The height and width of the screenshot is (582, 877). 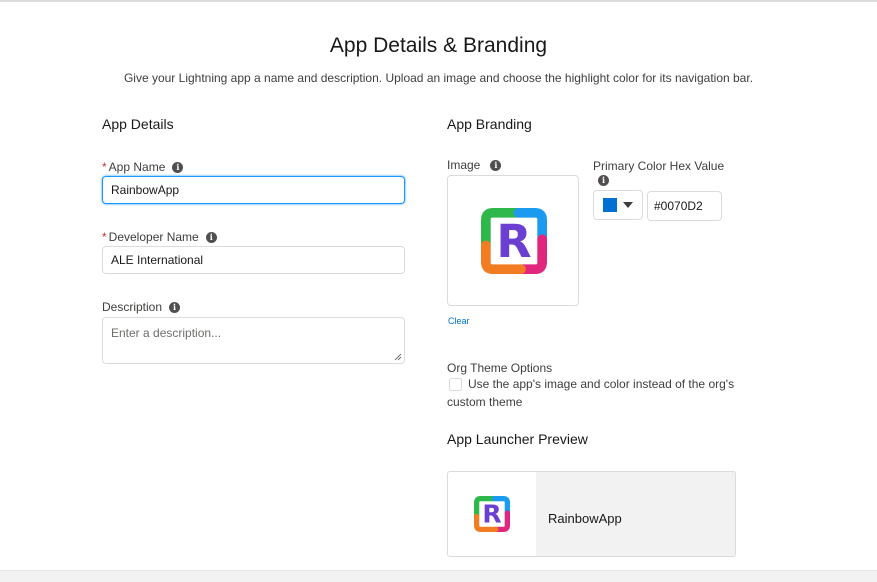 What do you see at coordinates (438, 1) in the screenshot?
I see `top-divider` at bounding box center [438, 1].